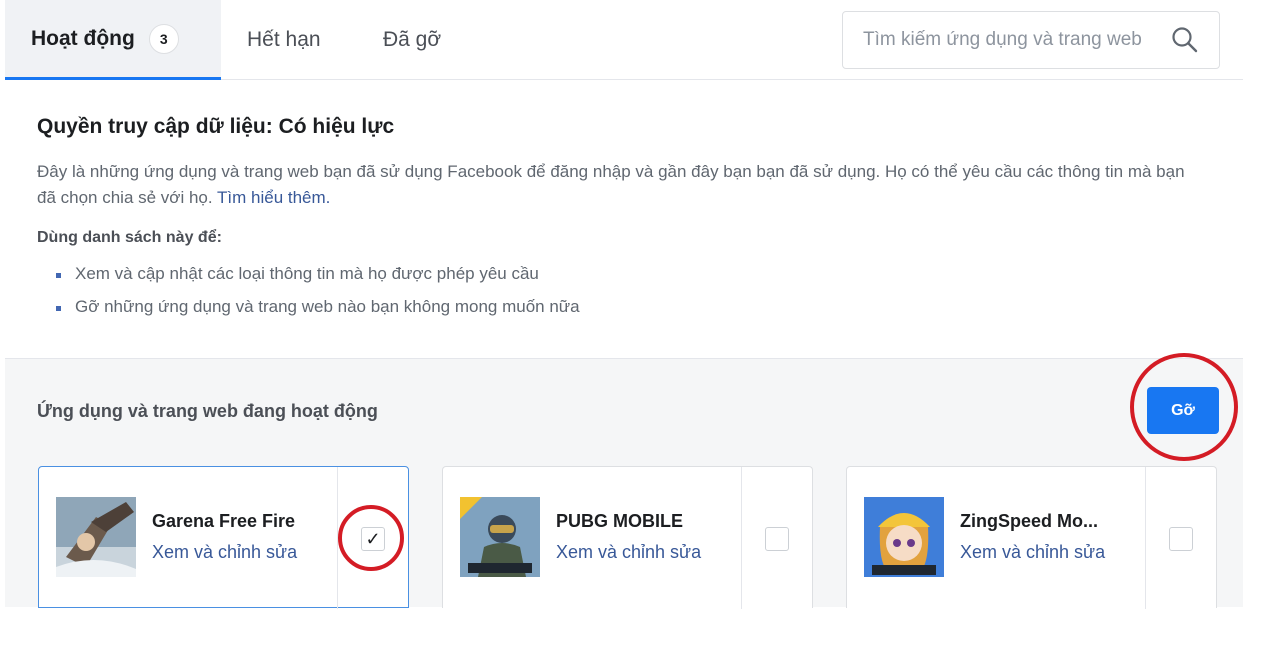 Image resolution: width=1271 pixels, height=660 pixels. What do you see at coordinates (412, 40) in the screenshot?
I see `tab-removed: Đã gỡ` at bounding box center [412, 40].